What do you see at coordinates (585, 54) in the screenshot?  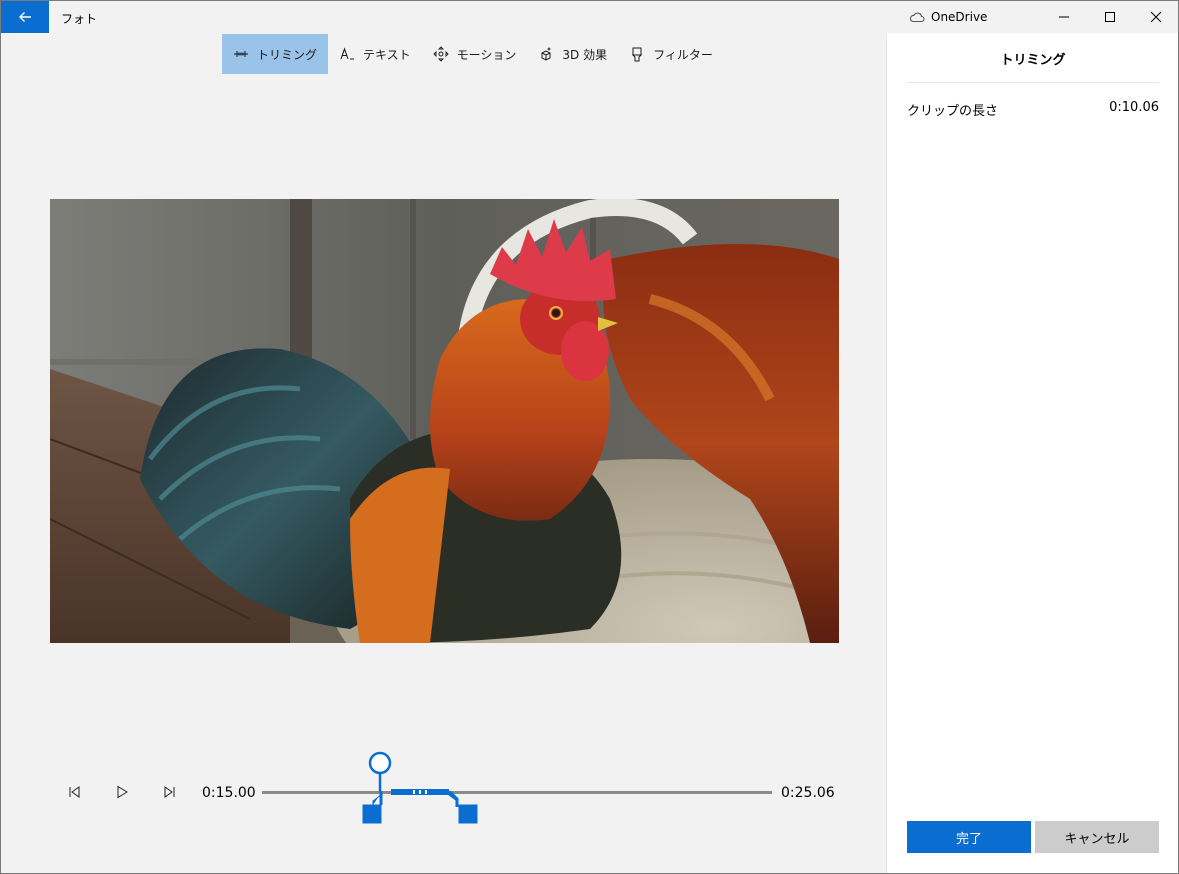 I see `tool-3d-effects-label: 3D 効果` at bounding box center [585, 54].